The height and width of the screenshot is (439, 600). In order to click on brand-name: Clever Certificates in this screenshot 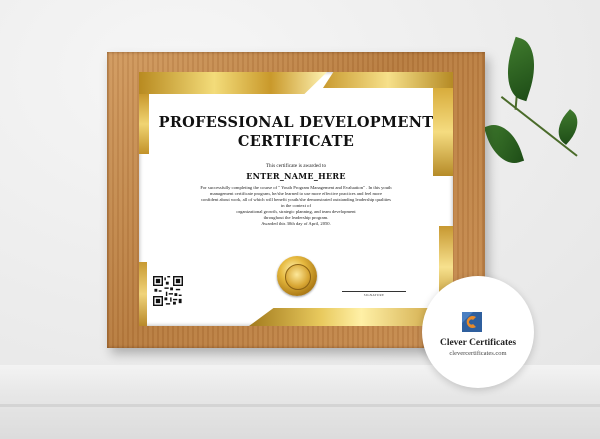, I will do `click(478, 343)`.